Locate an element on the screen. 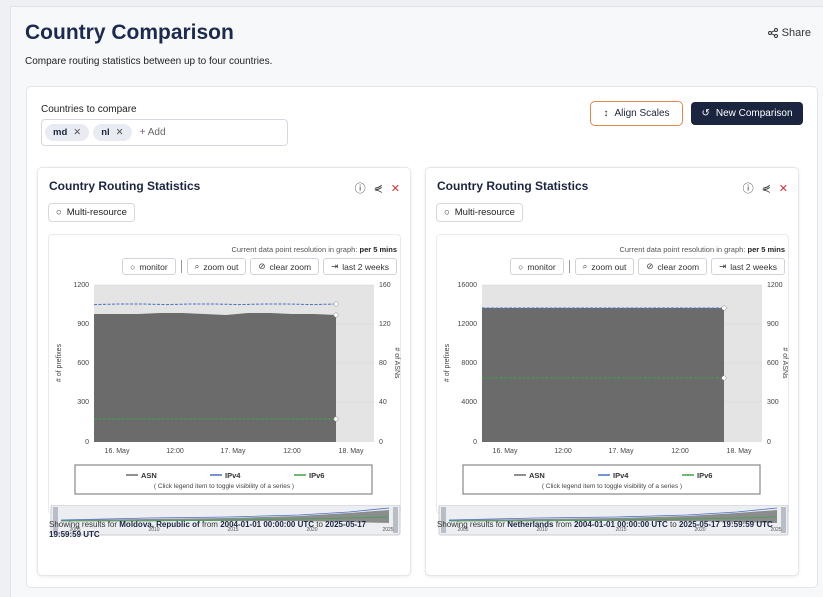 The height and width of the screenshot is (597, 823). x-tick: 18. May is located at coordinates (351, 451).